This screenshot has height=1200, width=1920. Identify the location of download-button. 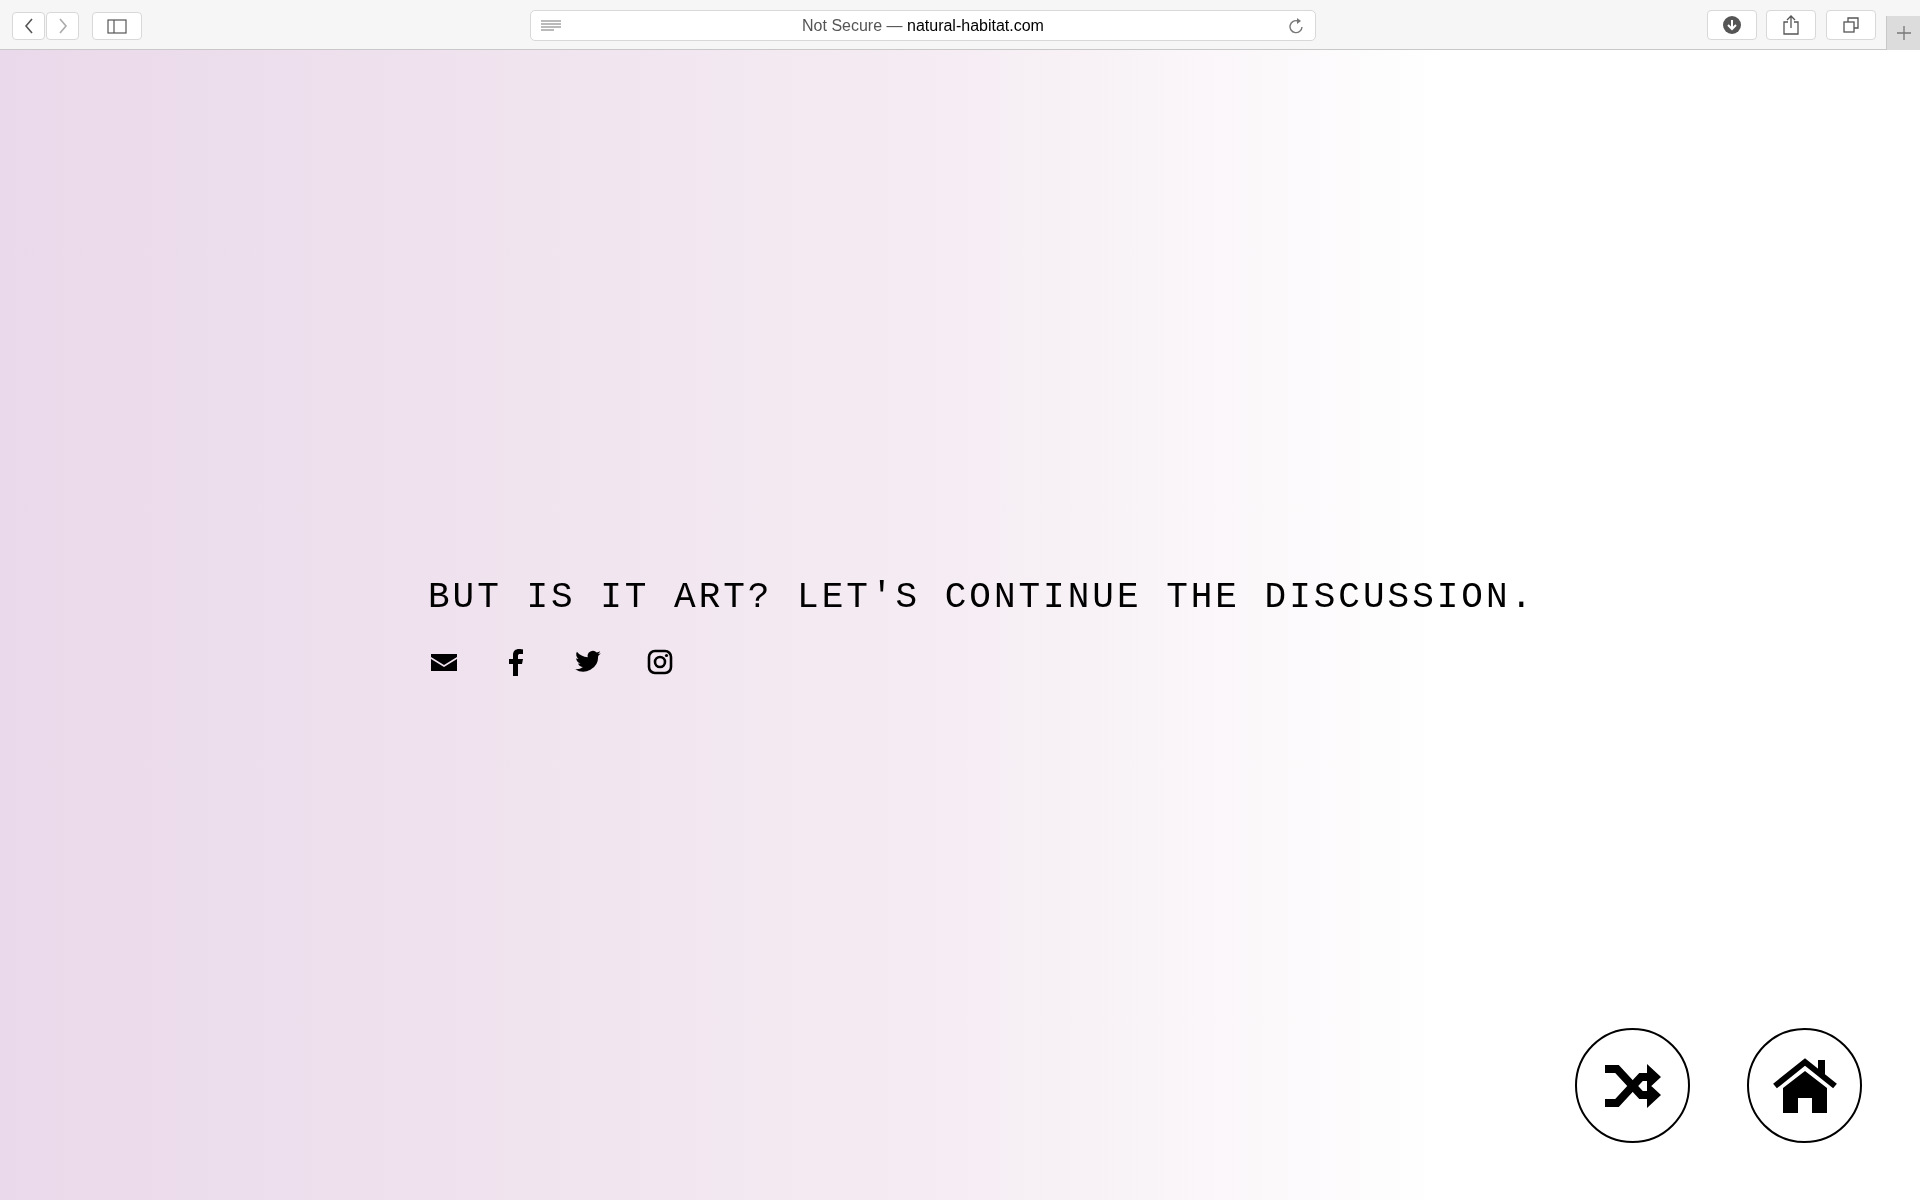
(1732, 25).